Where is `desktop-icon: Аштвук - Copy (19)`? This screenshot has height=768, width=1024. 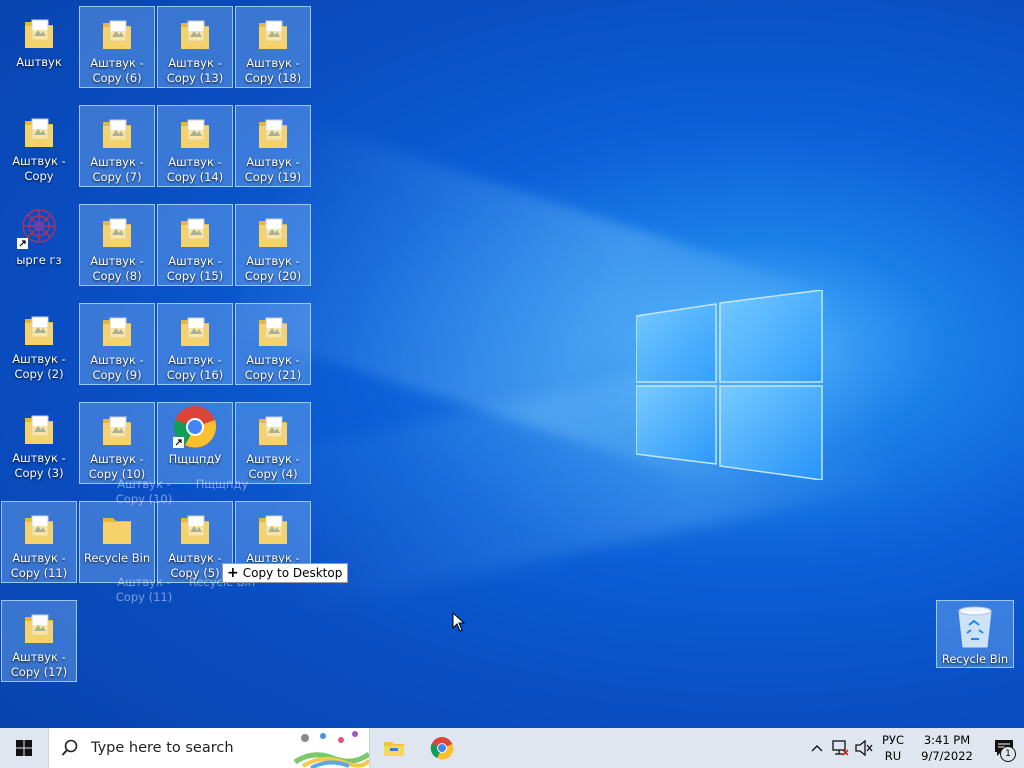
desktop-icon: Аштвук - Copy (19) is located at coordinates (273, 146).